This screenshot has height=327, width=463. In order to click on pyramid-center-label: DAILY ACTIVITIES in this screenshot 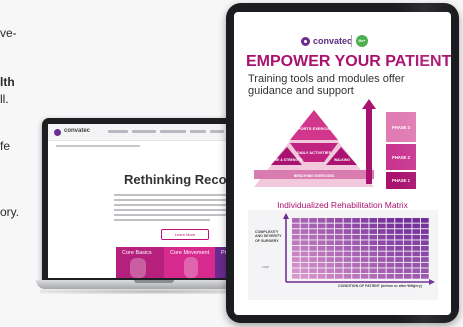, I will do `click(314, 152)`.